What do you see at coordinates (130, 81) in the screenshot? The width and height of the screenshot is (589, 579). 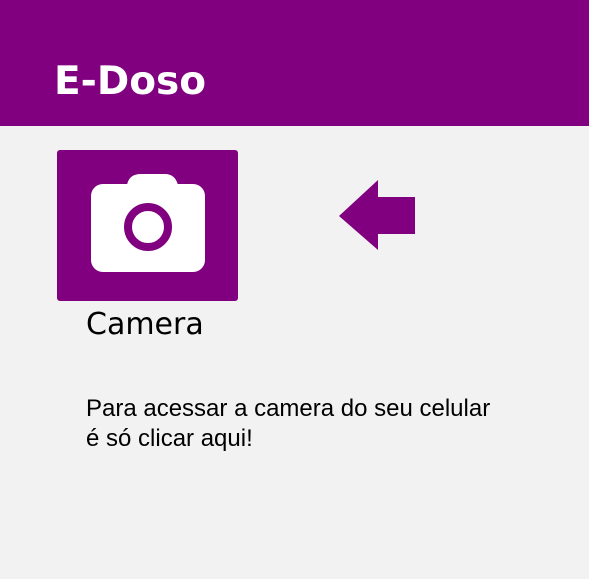 I see `app-title: E-Doso` at bounding box center [130, 81].